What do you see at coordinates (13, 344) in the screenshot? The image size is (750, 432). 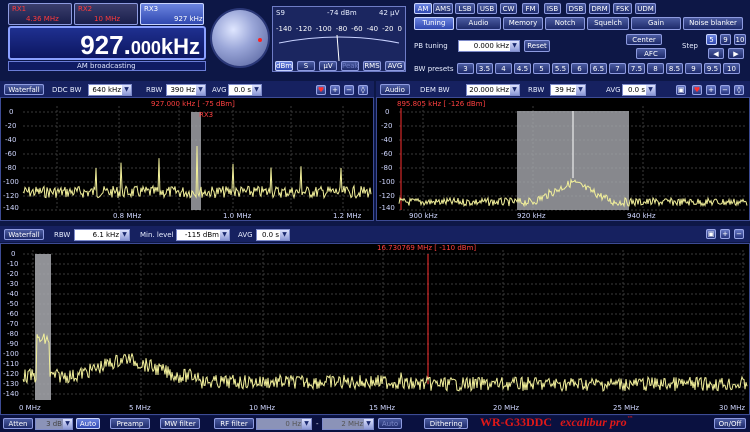 I see `wide-ytick-9: -90` at bounding box center [13, 344].